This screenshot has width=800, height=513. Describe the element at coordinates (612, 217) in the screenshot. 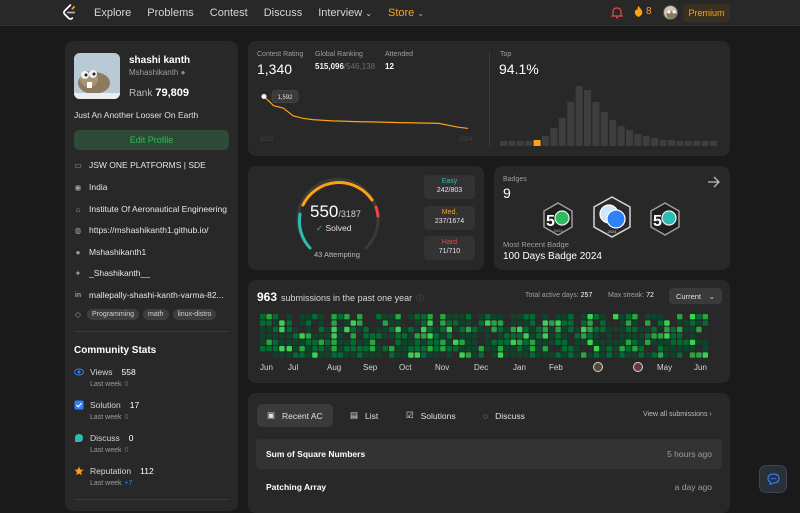

I see `badge-100-days-icon: 2024` at that location.